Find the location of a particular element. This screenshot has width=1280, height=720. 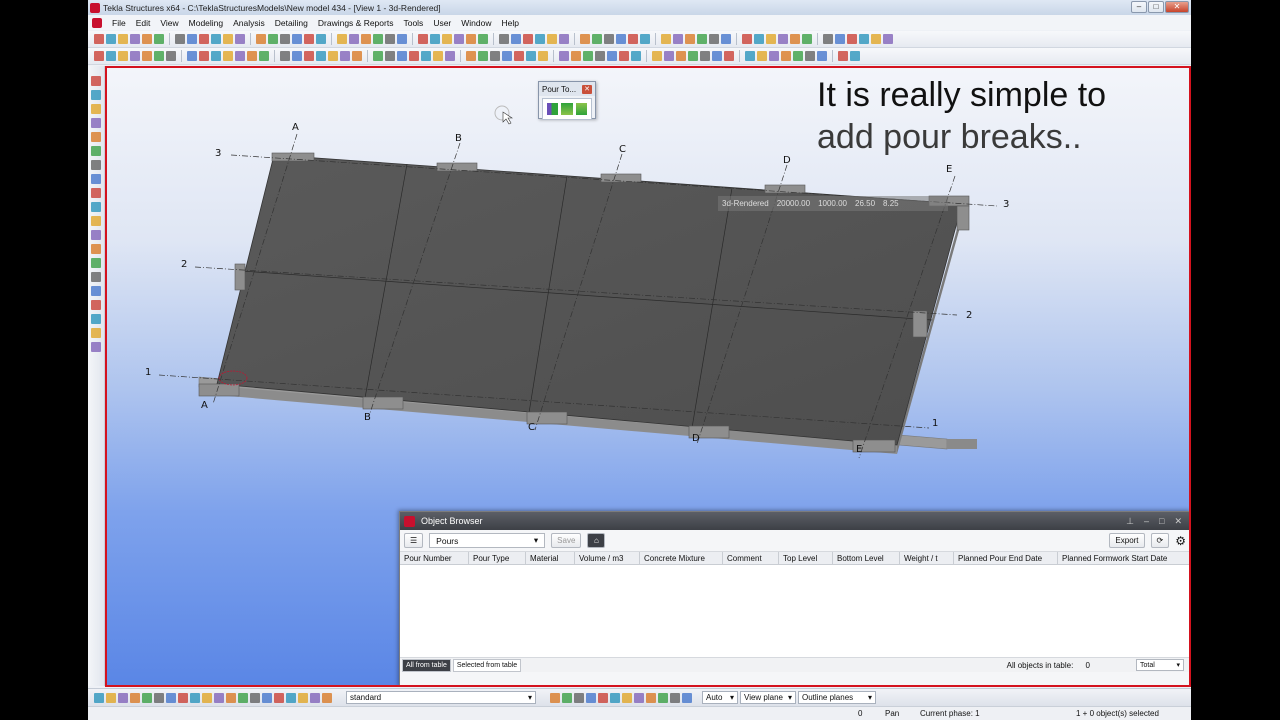

view-plane-dropdown: View plane ▾ is located at coordinates (768, 697).